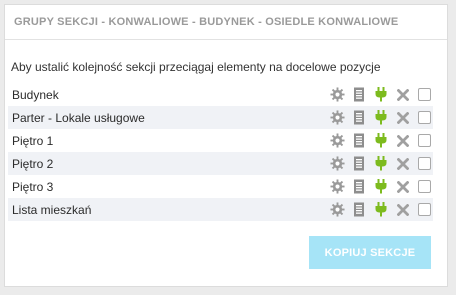 The image size is (456, 295). I want to click on section-row: Budynek, so click(220, 94).